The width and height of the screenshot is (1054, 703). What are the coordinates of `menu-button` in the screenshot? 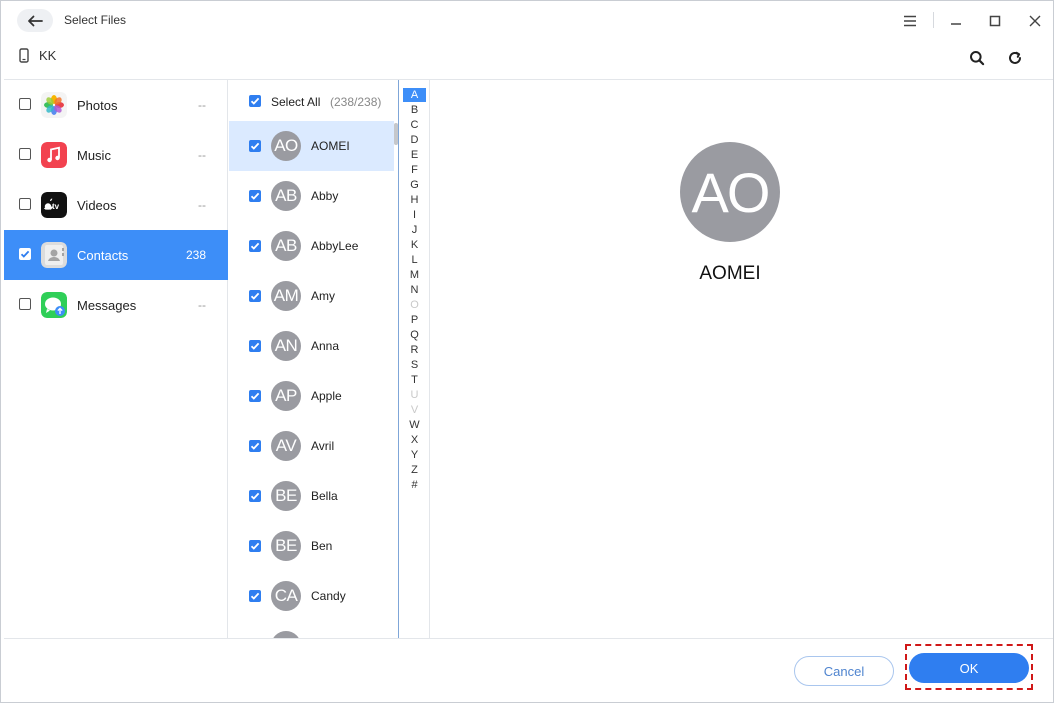 It's located at (910, 21).